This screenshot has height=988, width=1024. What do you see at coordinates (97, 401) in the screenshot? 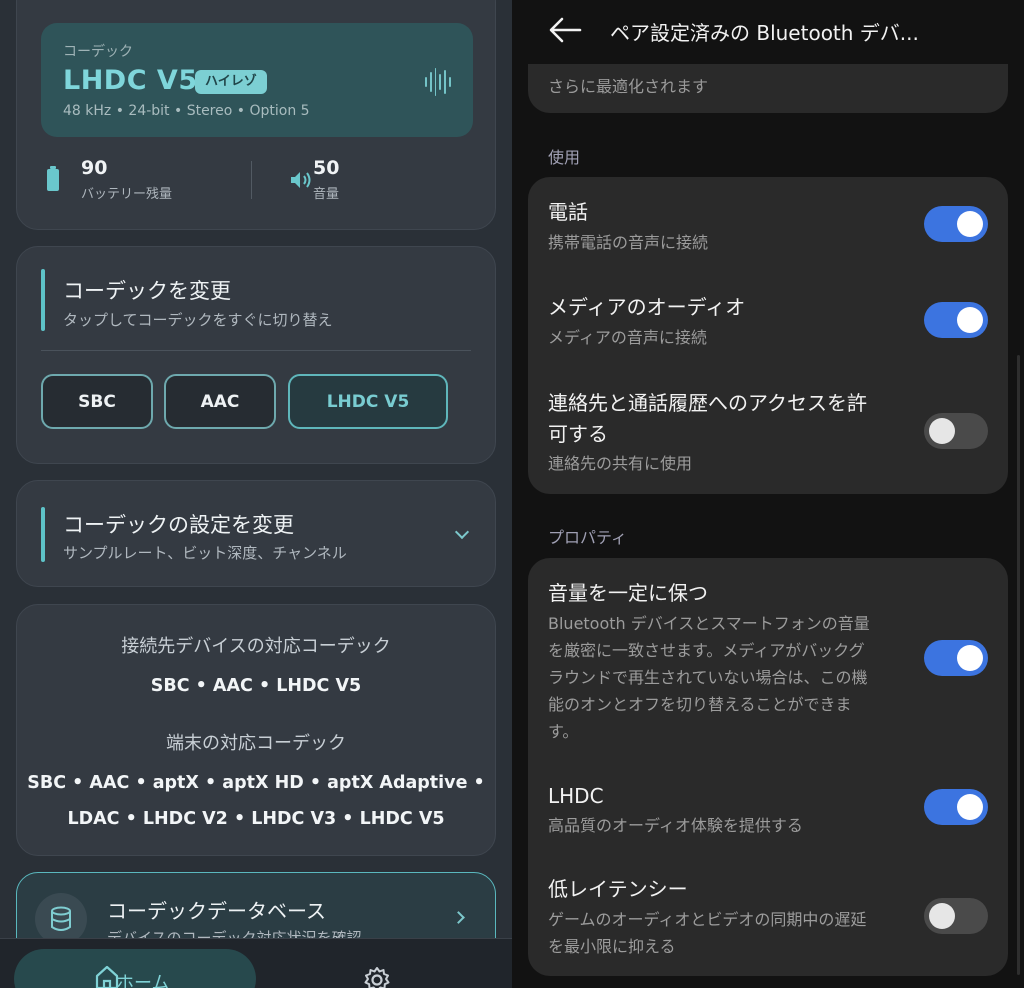
I see `codec-button-sbc: SBC` at bounding box center [97, 401].